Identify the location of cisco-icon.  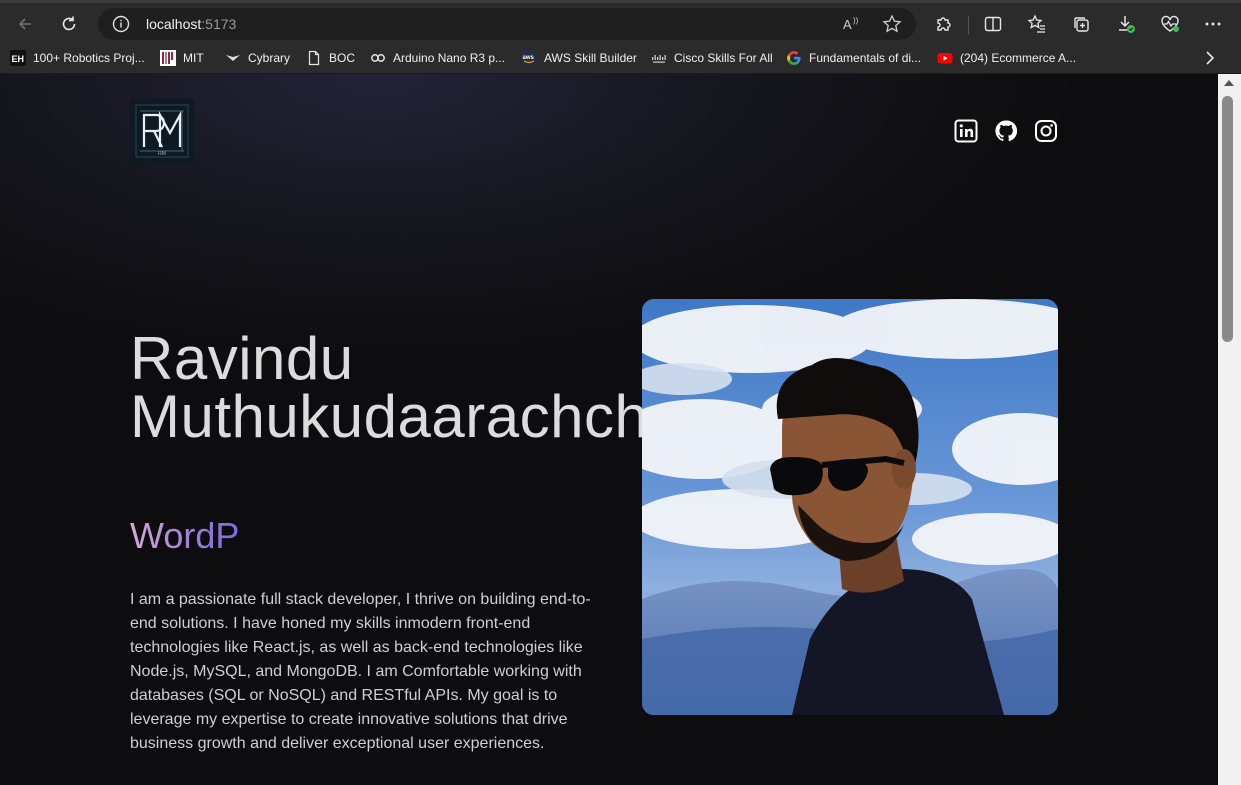
(659, 58).